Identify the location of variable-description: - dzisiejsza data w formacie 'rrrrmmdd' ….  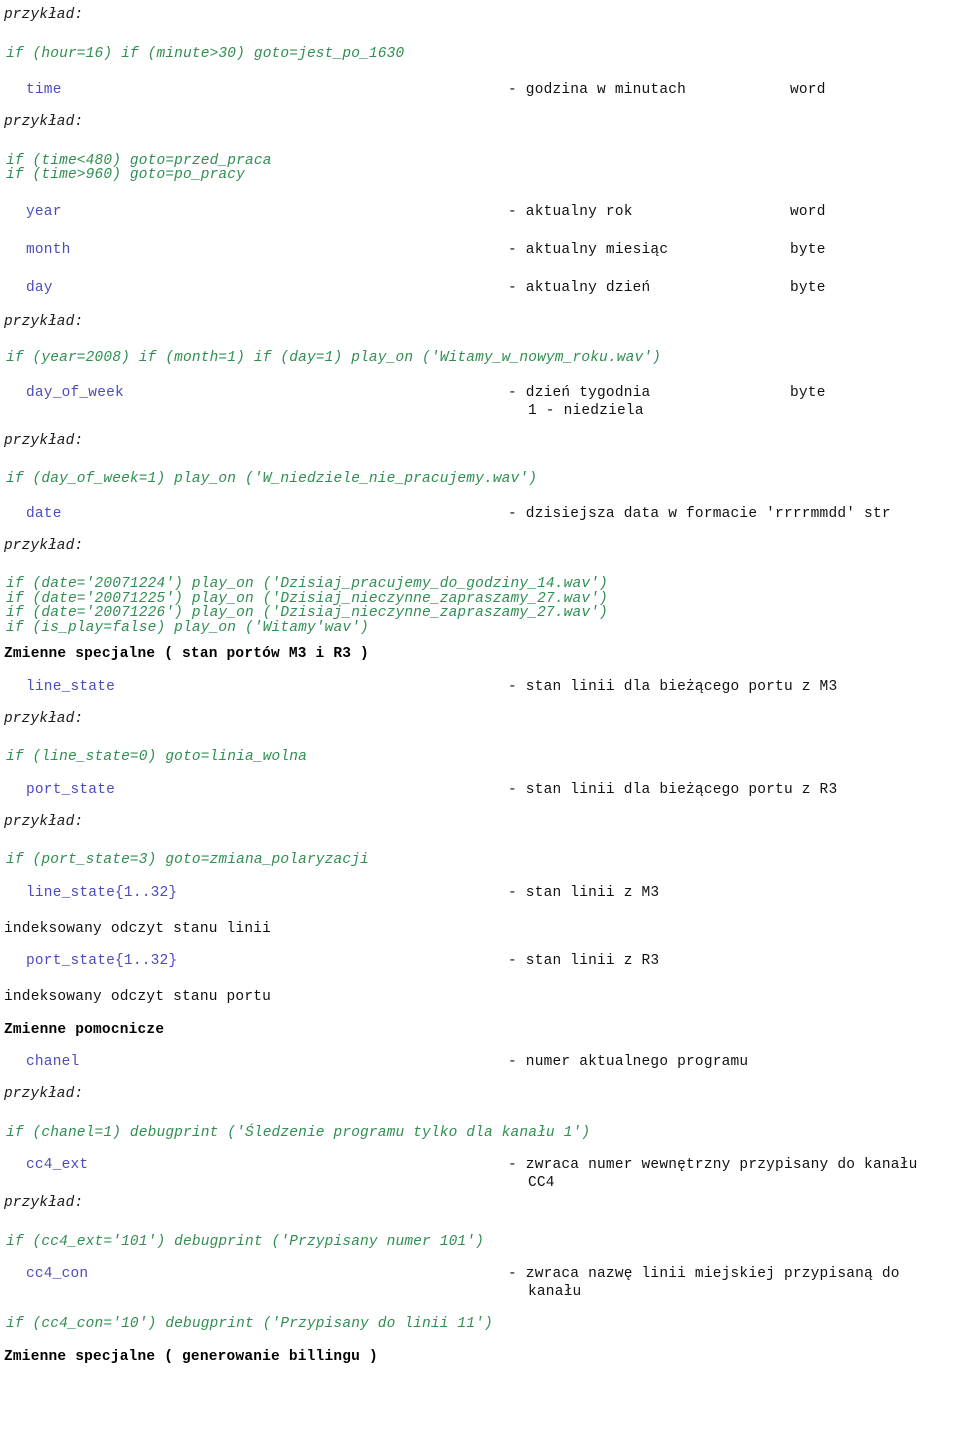
(699, 513).